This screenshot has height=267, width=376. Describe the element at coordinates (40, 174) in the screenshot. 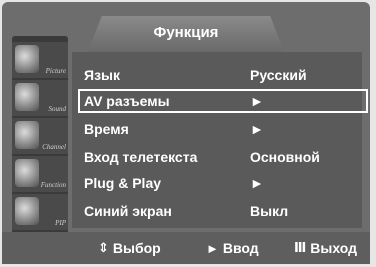

I see `sidebar-item-function: Function` at that location.